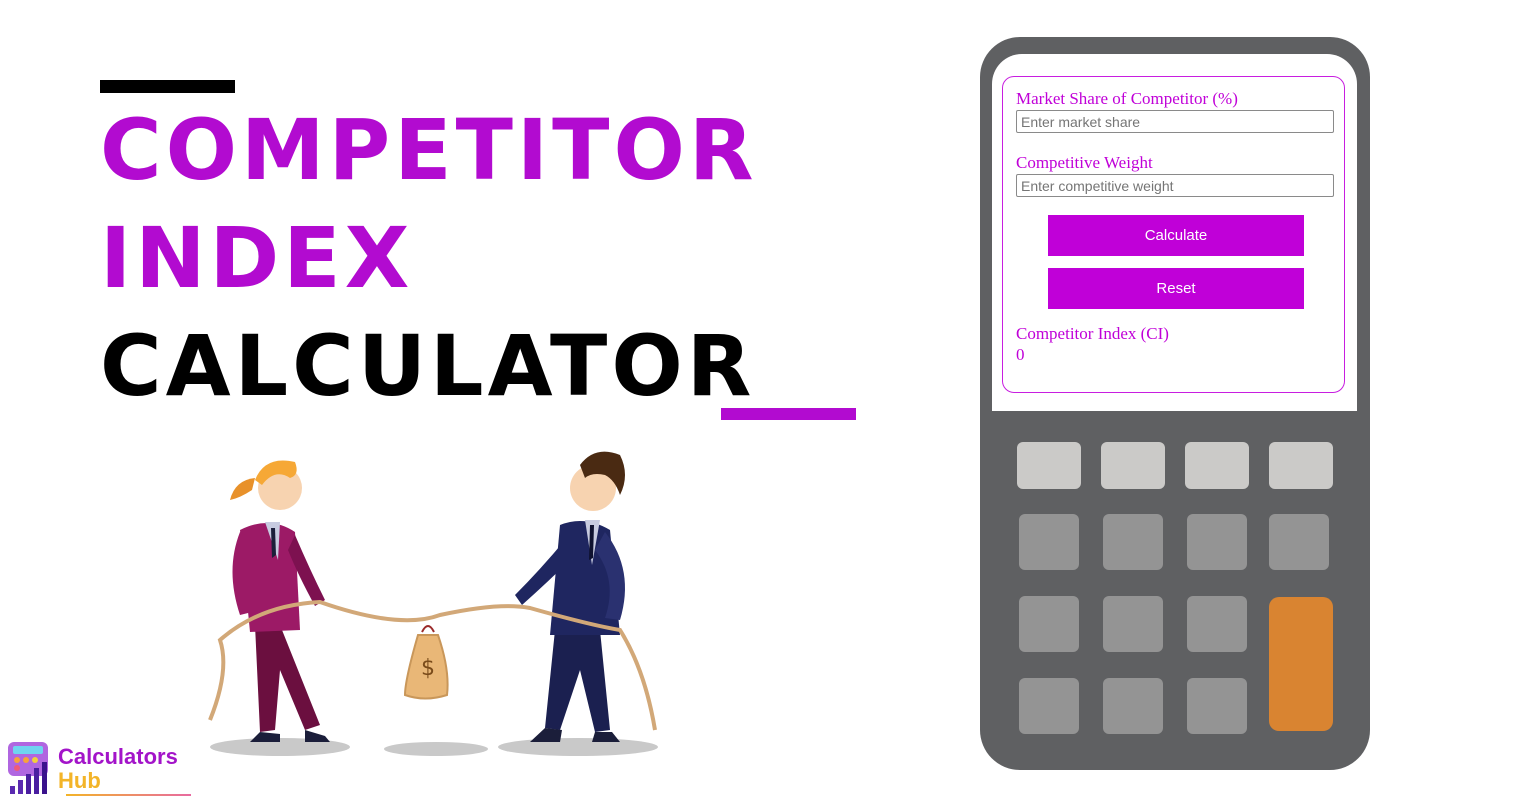 This screenshot has width=1520, height=800. Describe the element at coordinates (428, 366) in the screenshot. I see `title-line-3: CALCULATOR` at that location.